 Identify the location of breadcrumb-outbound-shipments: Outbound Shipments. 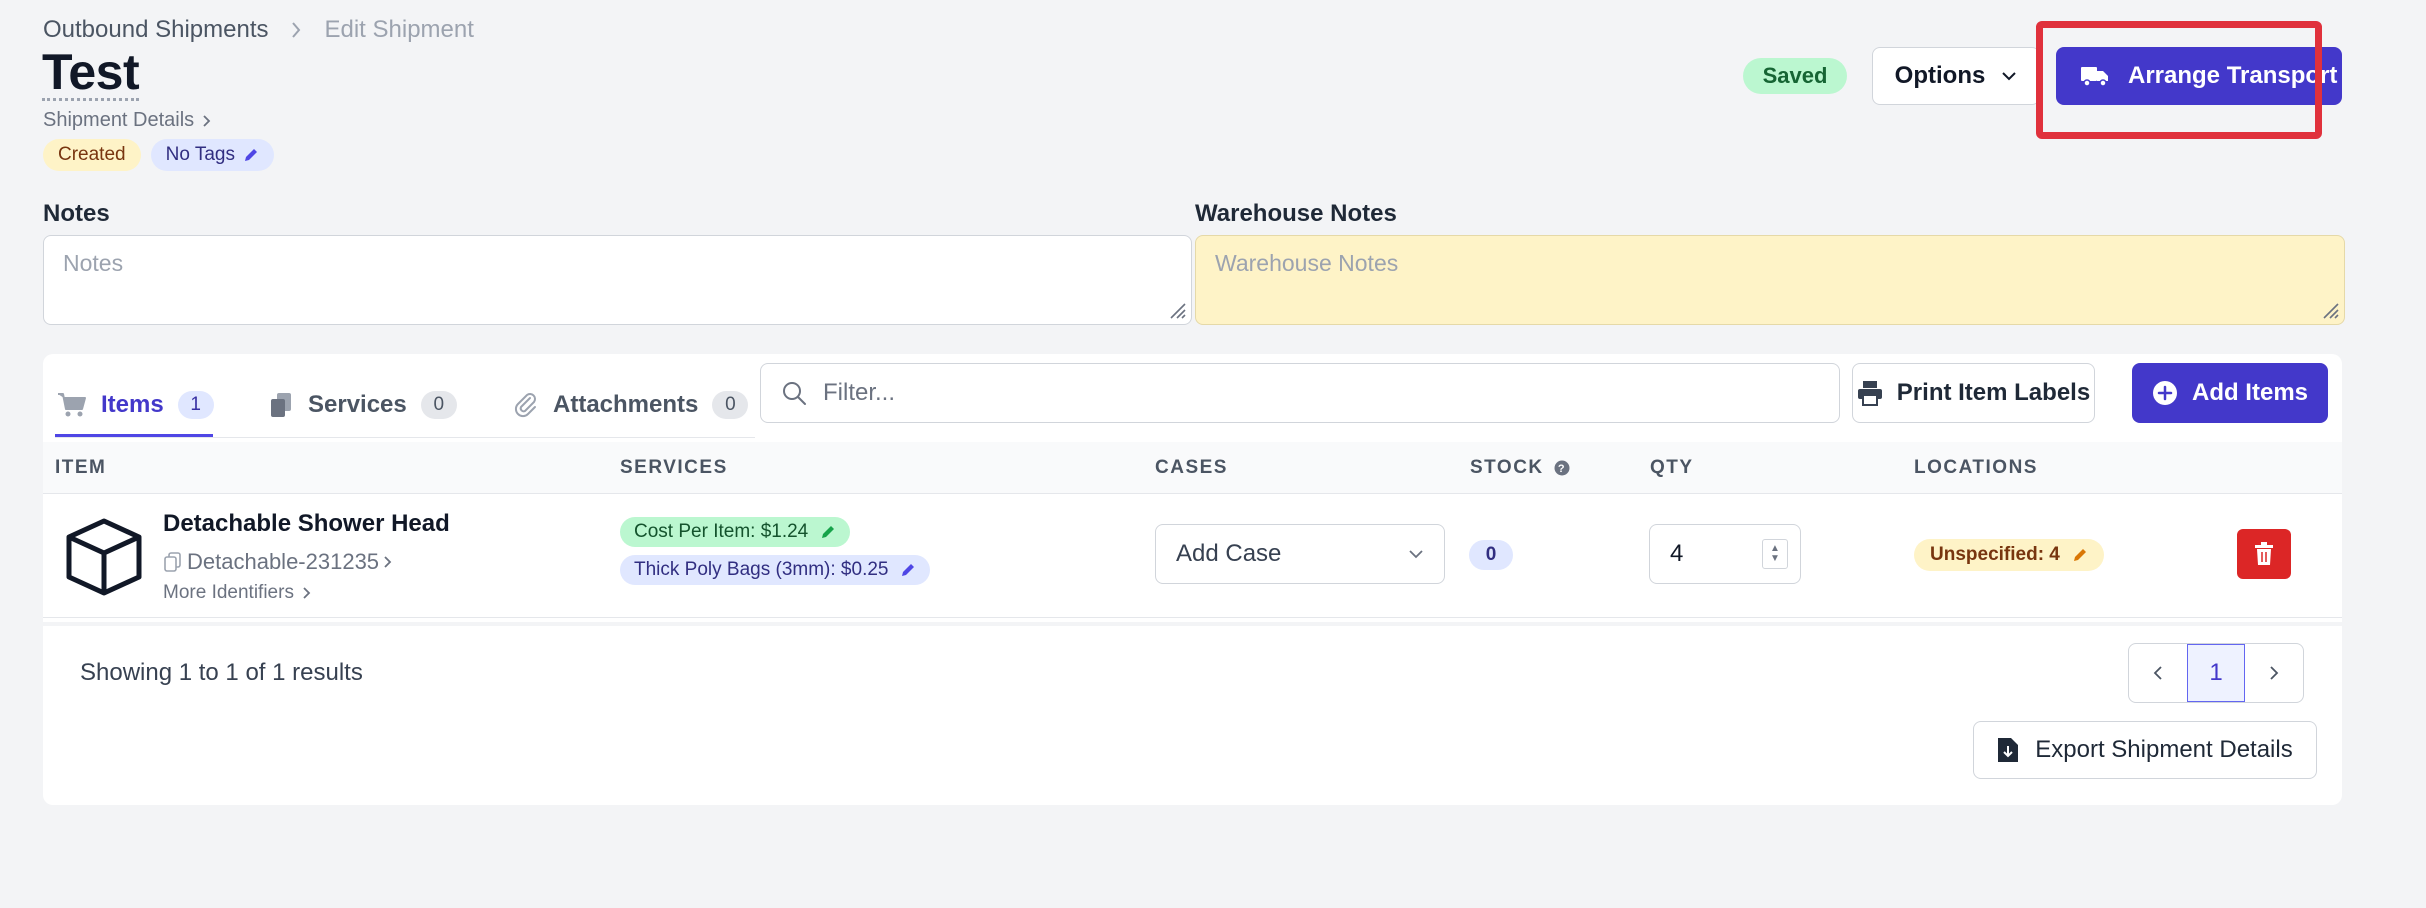
(155, 30).